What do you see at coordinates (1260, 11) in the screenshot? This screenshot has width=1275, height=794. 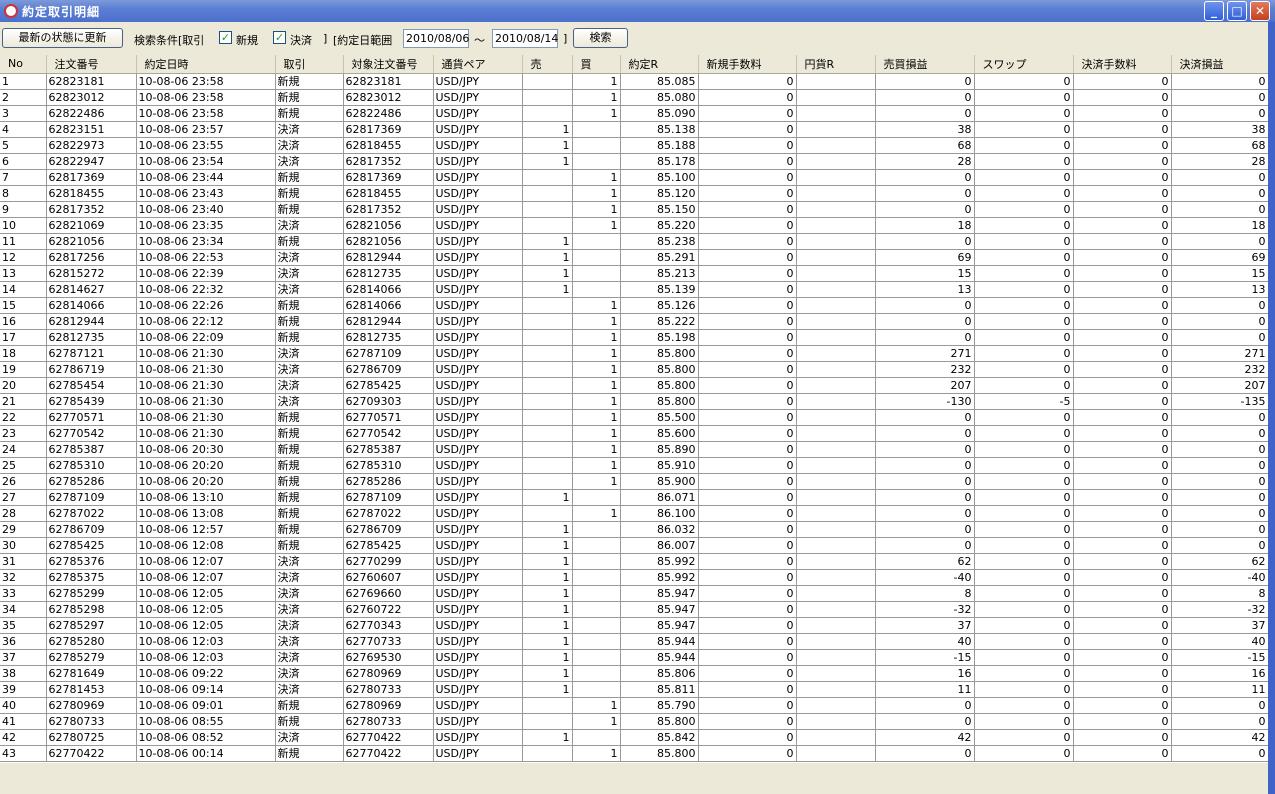 I see `close-button: ✕` at bounding box center [1260, 11].